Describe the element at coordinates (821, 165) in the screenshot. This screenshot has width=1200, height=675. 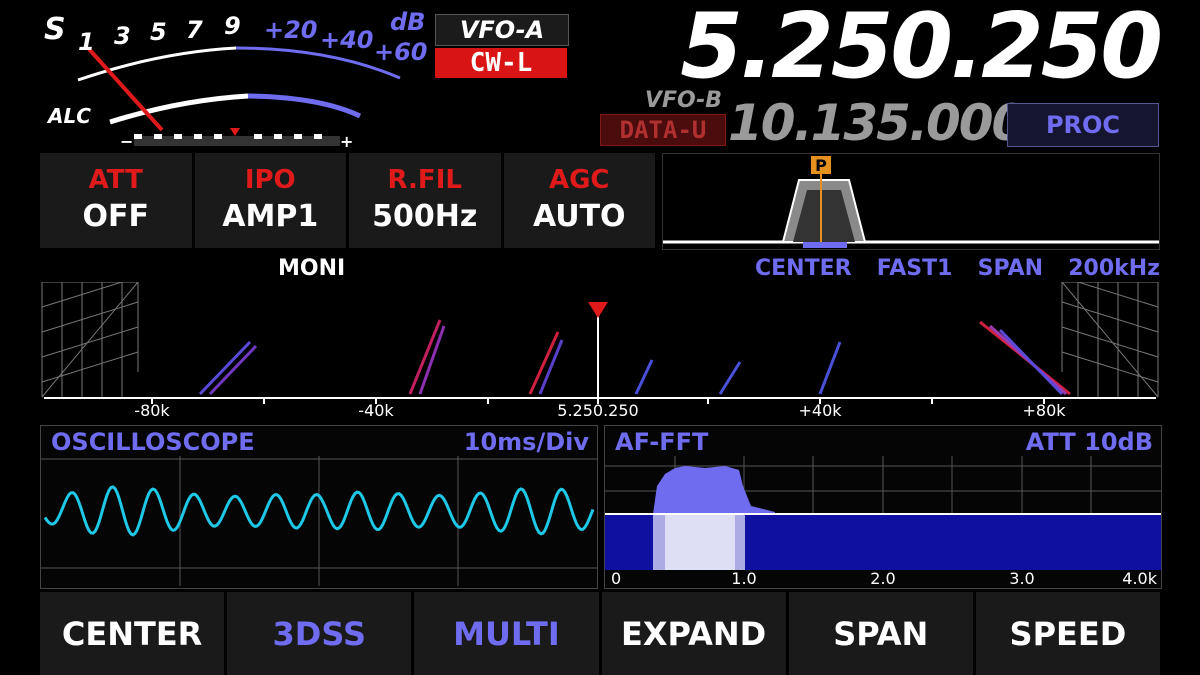
I see `filter-marker-p: P` at that location.